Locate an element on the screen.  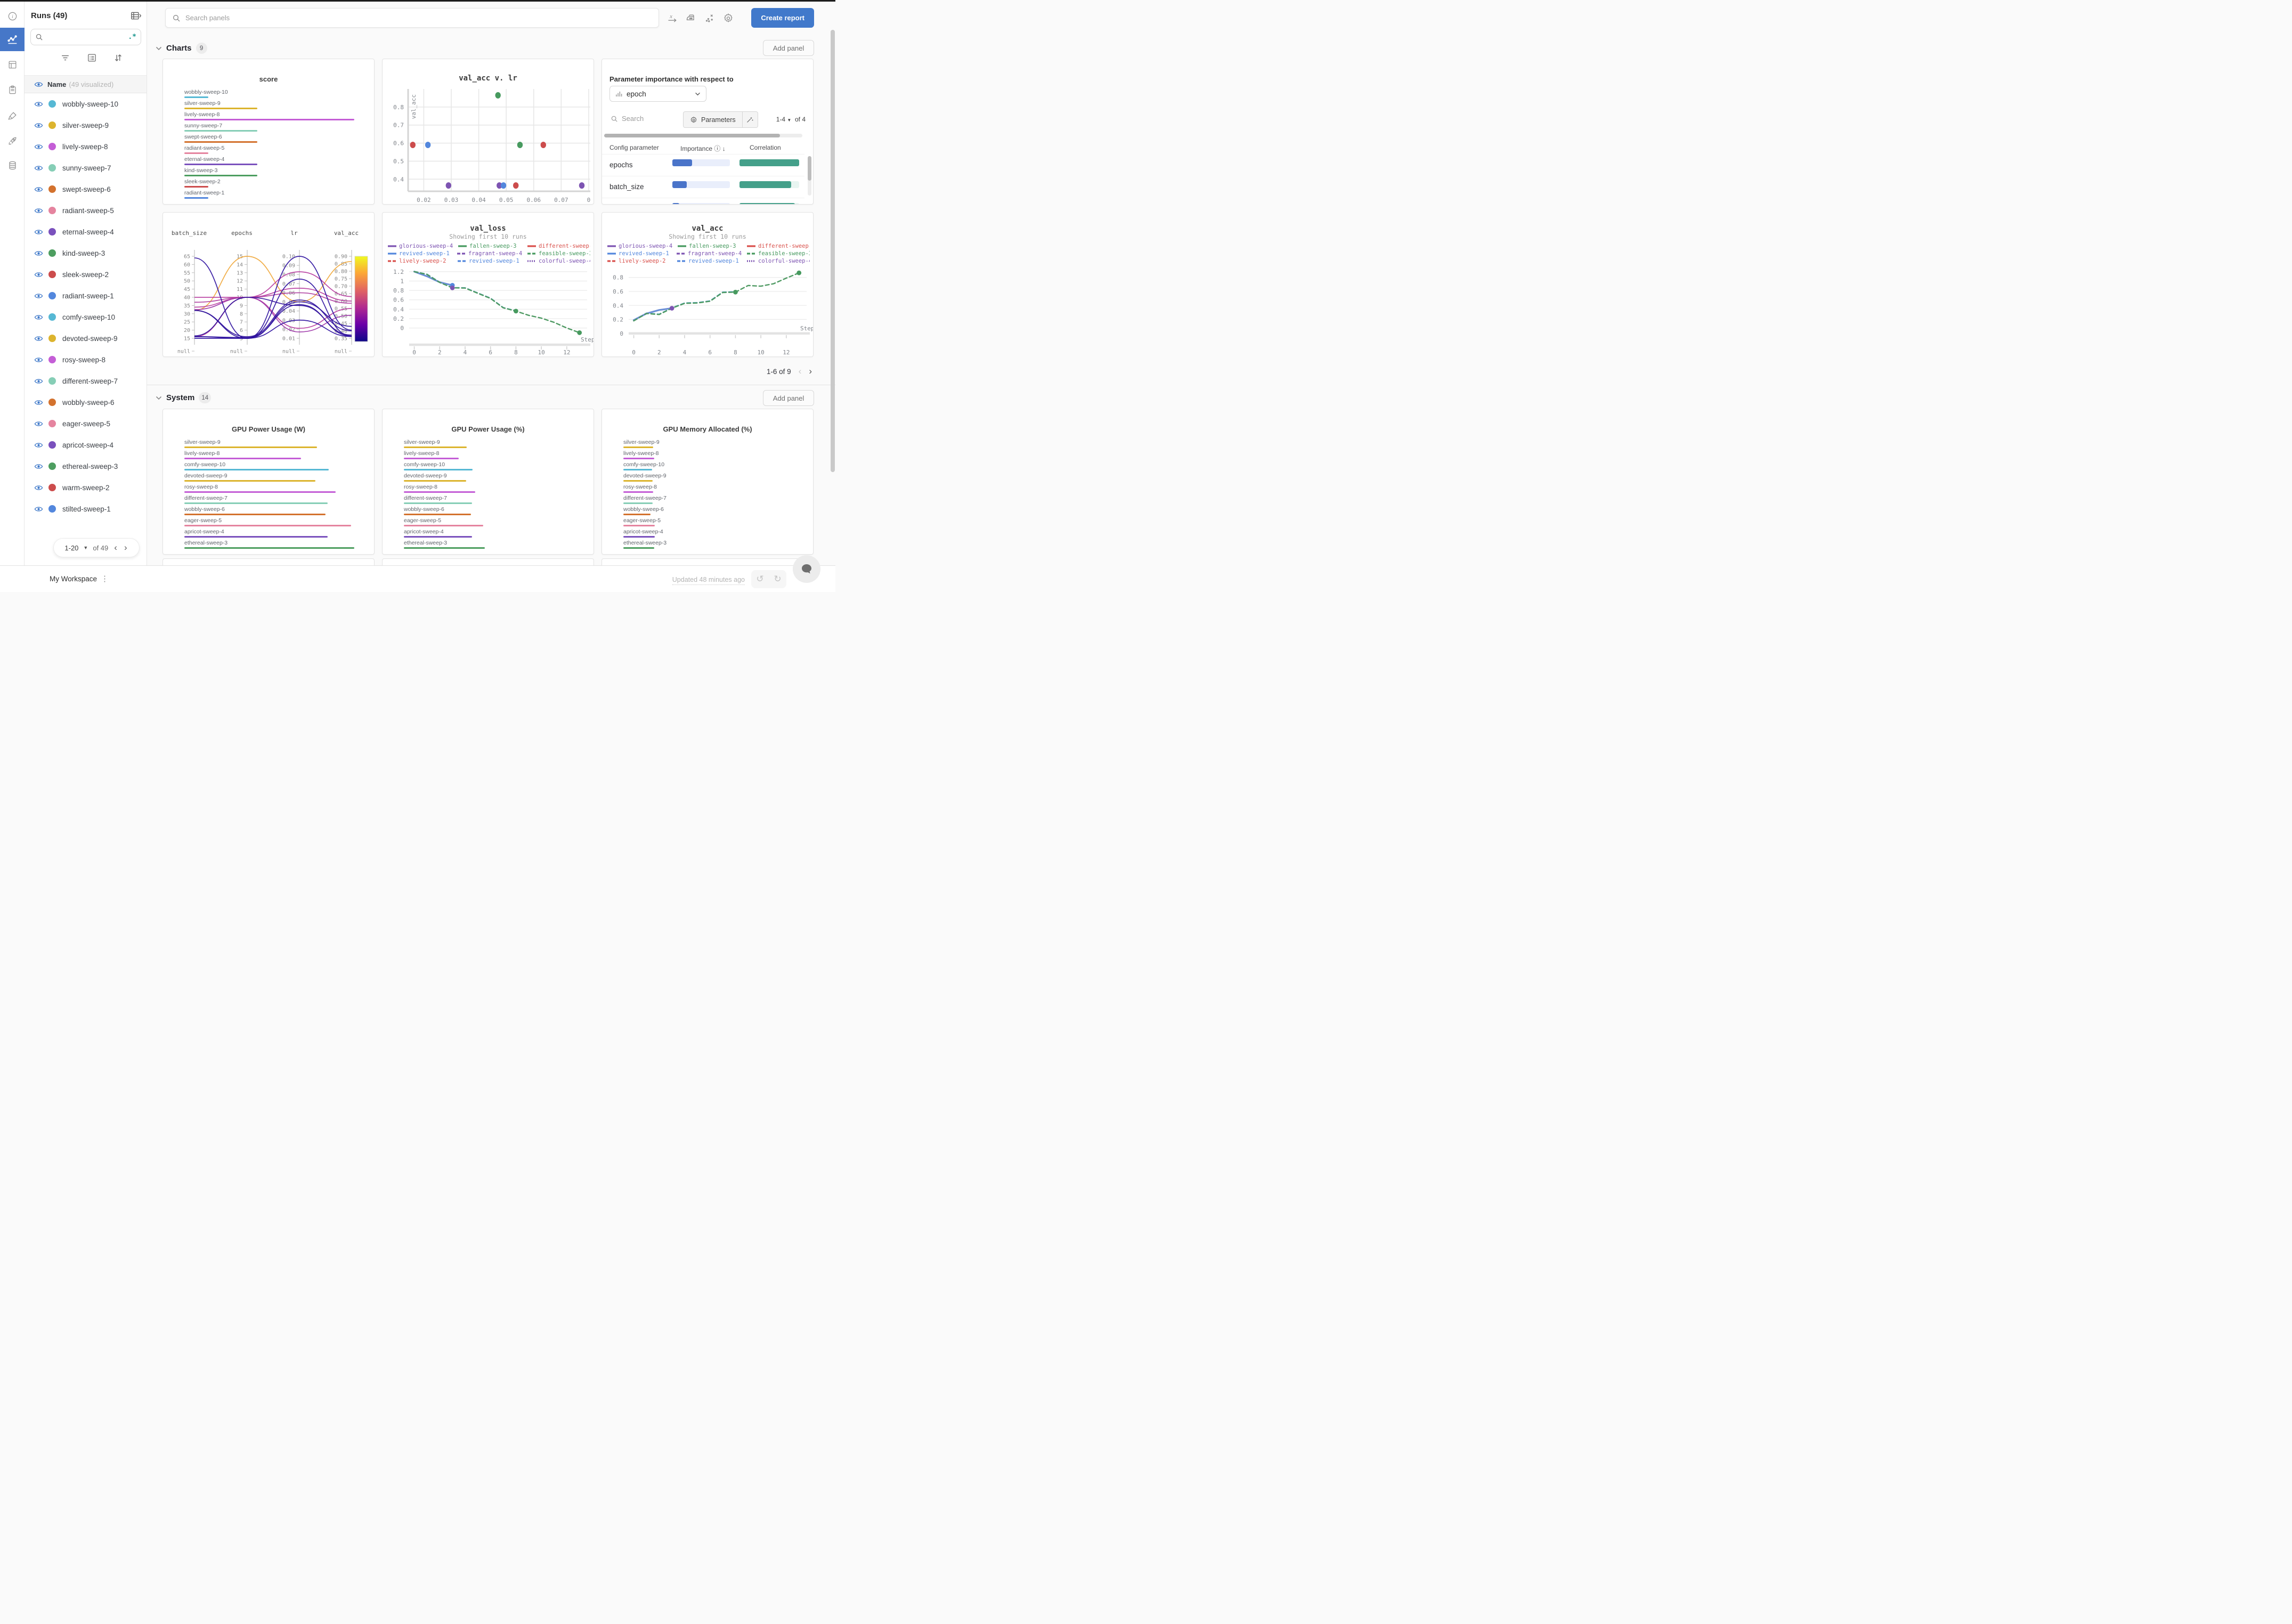
importance-page-range: 1-4 is located at coordinates (780, 119).